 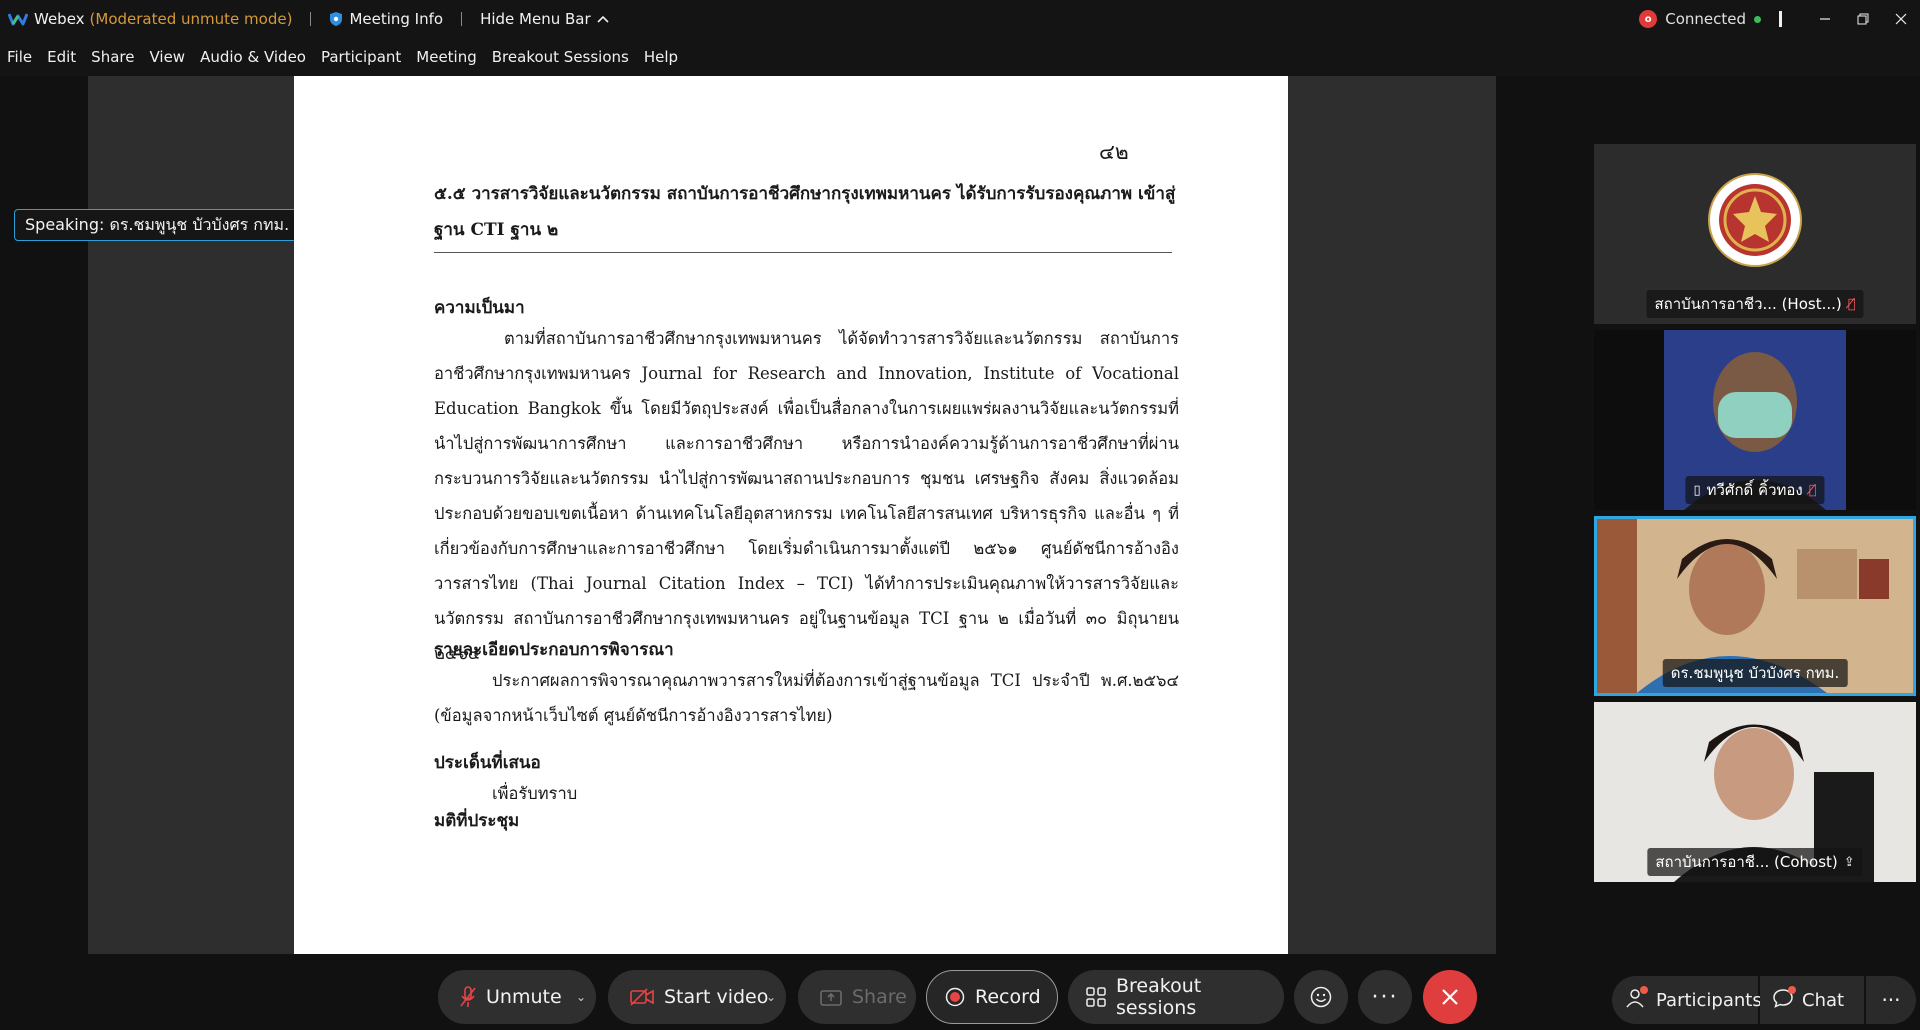 What do you see at coordinates (1114, 152) in the screenshot?
I see `page-number: ๔๒` at bounding box center [1114, 152].